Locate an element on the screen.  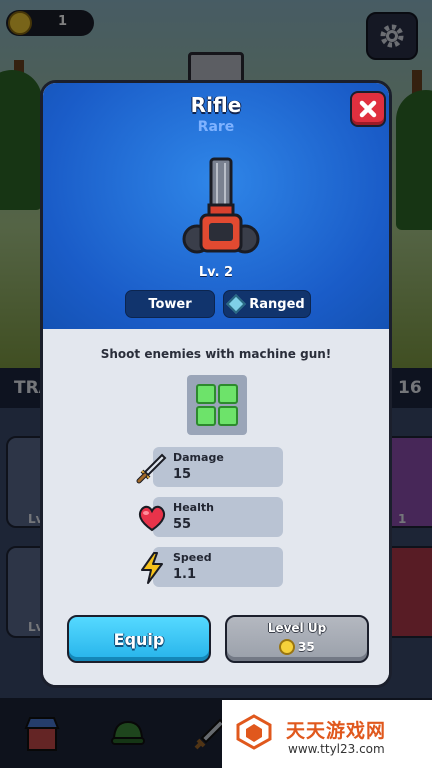
stat-value: 15 is located at coordinates (182, 474).